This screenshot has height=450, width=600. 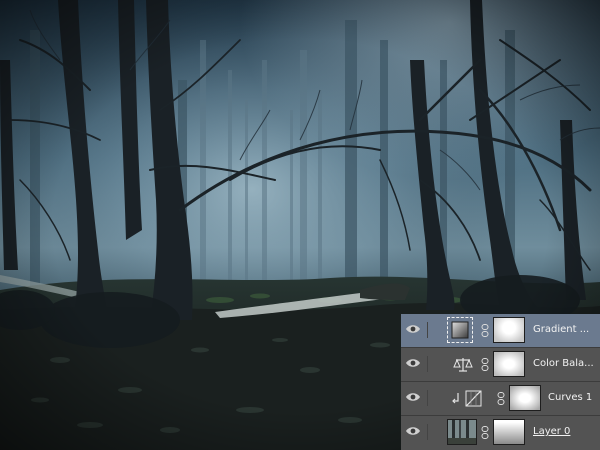 I want to click on color-balance-icon, so click(x=463, y=364).